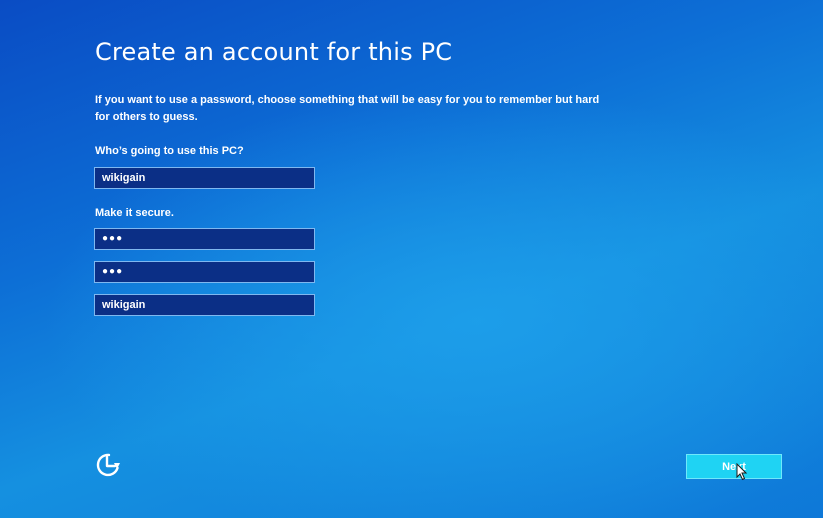 Image resolution: width=823 pixels, height=518 pixels. What do you see at coordinates (124, 305) in the screenshot?
I see `password-hint-value: wikigain` at bounding box center [124, 305].